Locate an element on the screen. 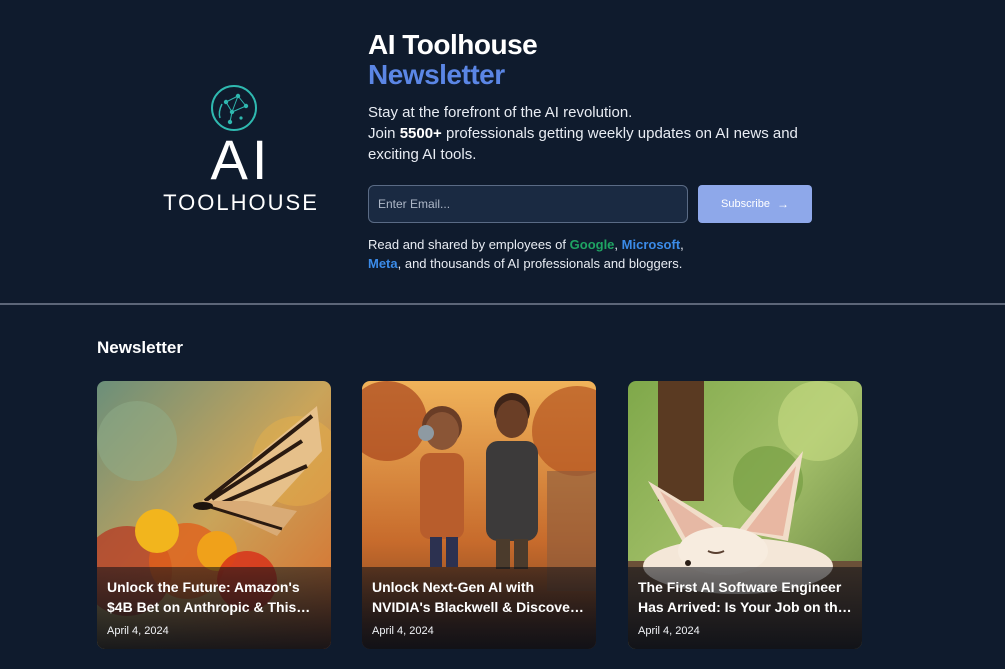  proof-prefix: Read and shared by employees of is located at coordinates (469, 244).